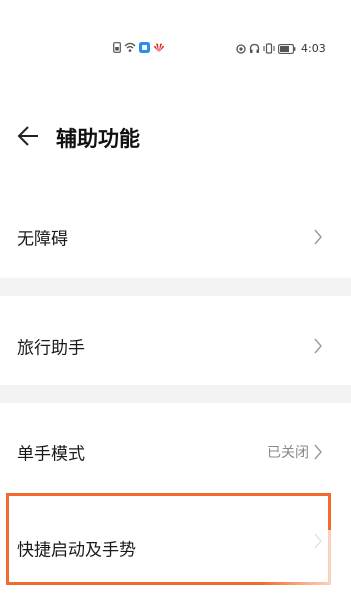 The height and width of the screenshot is (607, 351). Describe the element at coordinates (175, 346) in the screenshot. I see `list-item-travel-assistant: 旅行助手` at that location.